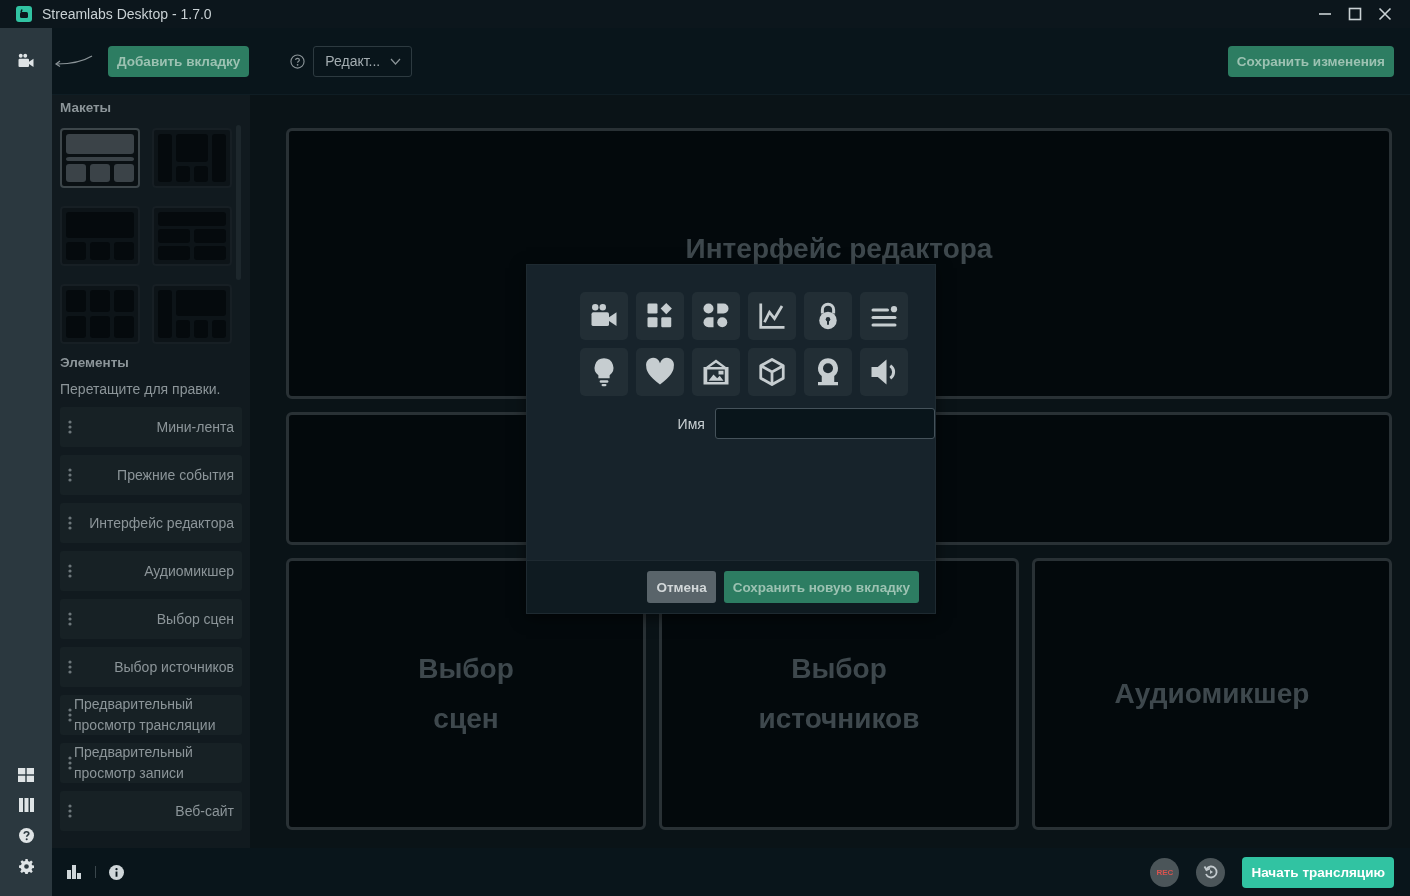 Image resolution: width=1410 pixels, height=896 pixels. I want to click on replay-icon, so click(1210, 872).